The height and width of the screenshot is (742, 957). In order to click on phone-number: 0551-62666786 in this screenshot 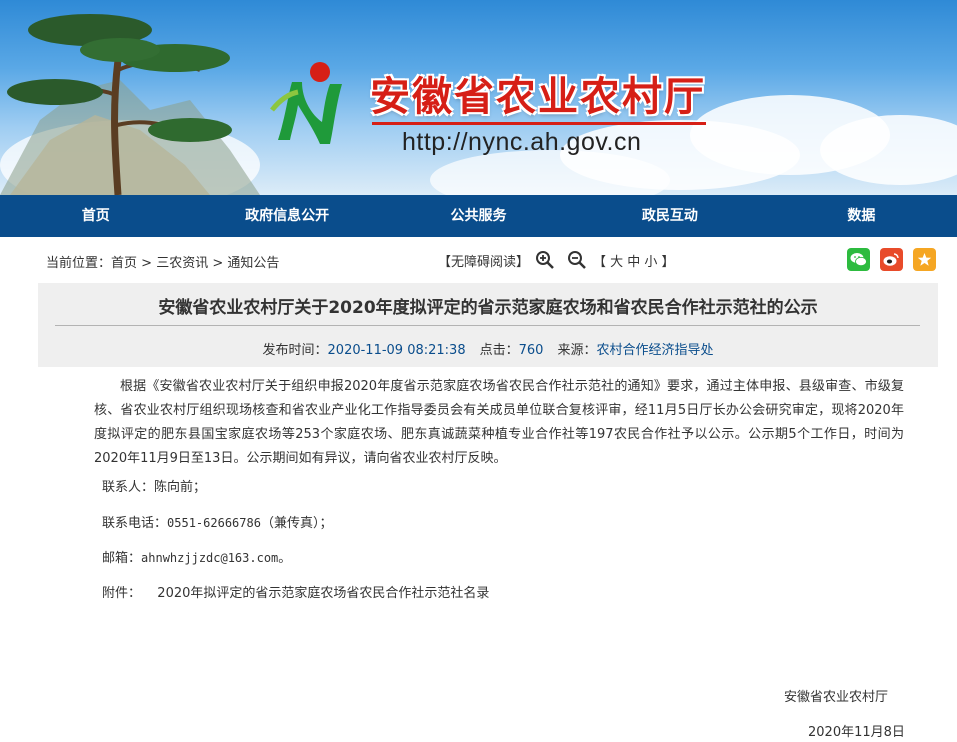, I will do `click(214, 523)`.